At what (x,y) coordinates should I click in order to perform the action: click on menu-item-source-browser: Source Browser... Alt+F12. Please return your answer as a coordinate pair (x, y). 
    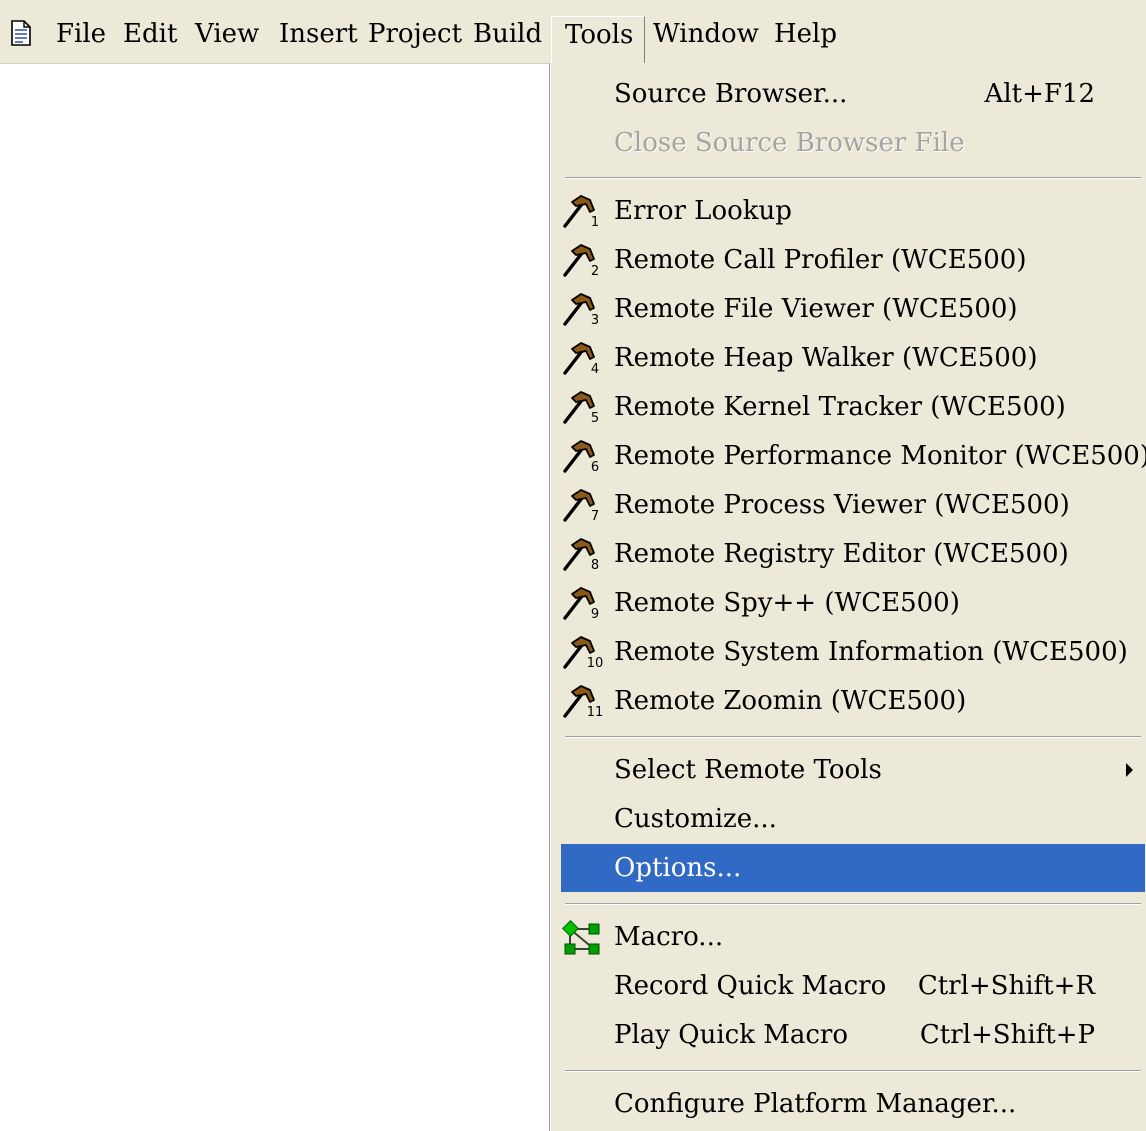
    Looking at the image, I should click on (853, 94).